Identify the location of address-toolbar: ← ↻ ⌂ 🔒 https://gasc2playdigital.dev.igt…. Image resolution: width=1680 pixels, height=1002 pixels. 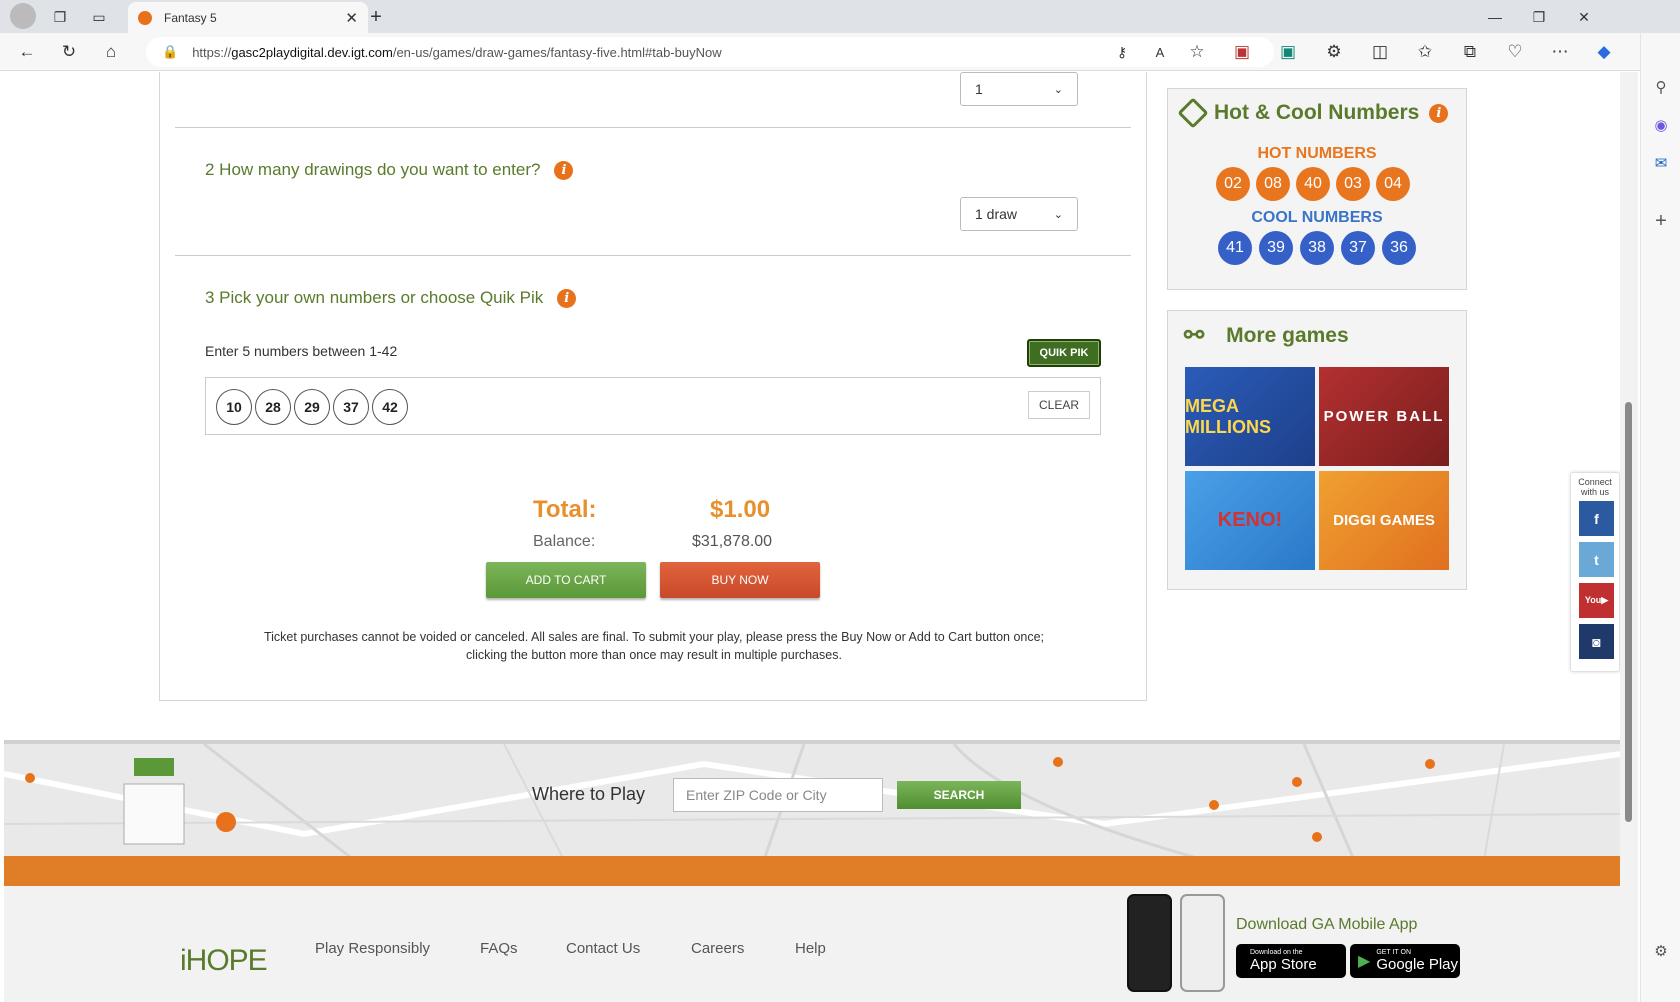
(840, 52).